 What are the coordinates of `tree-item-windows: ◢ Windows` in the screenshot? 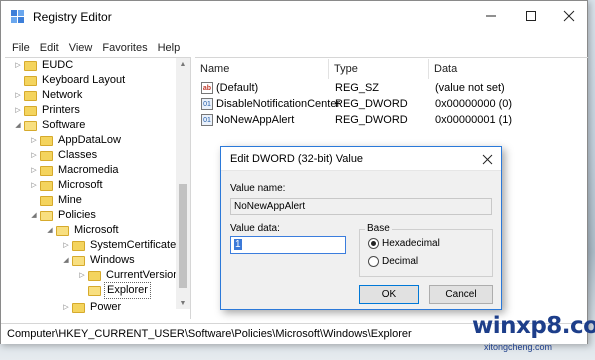 It's located at (99, 260).